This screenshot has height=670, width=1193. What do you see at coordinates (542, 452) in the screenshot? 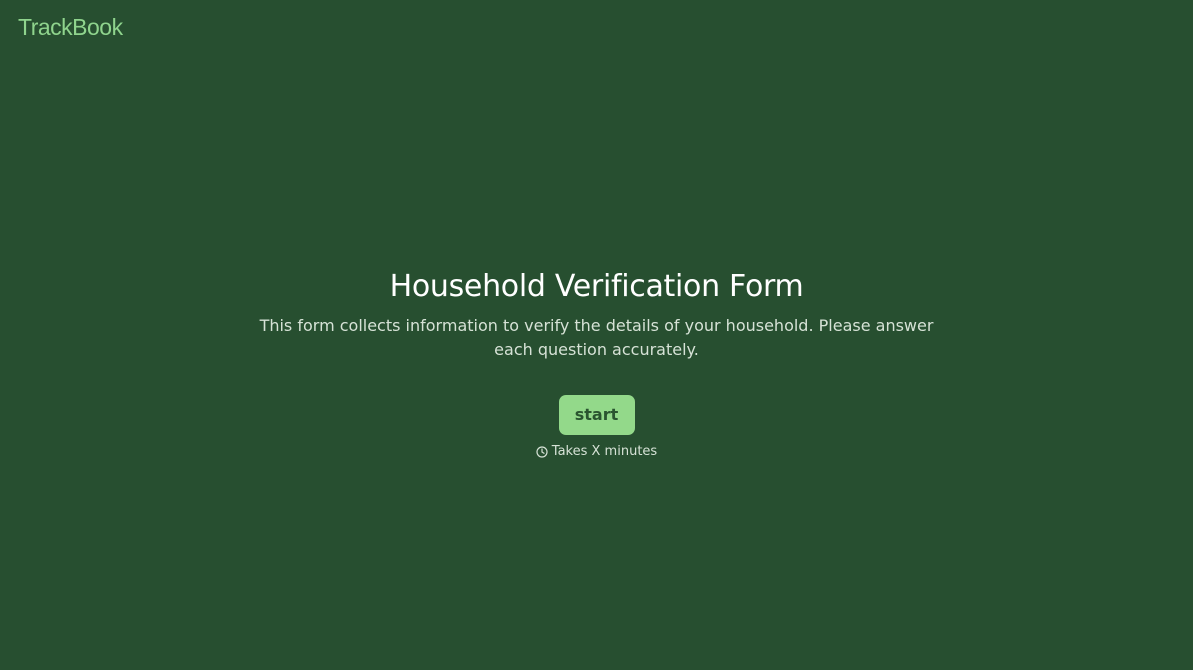
I see `clock-icon` at bounding box center [542, 452].